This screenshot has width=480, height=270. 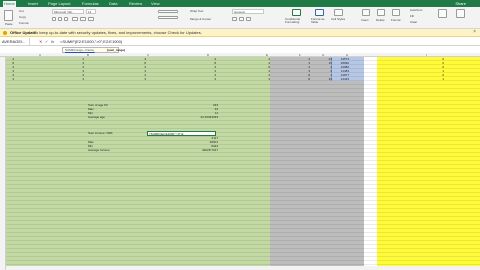 What do you see at coordinates (3, 163) in the screenshot?
I see `row-header-gutter` at bounding box center [3, 163].